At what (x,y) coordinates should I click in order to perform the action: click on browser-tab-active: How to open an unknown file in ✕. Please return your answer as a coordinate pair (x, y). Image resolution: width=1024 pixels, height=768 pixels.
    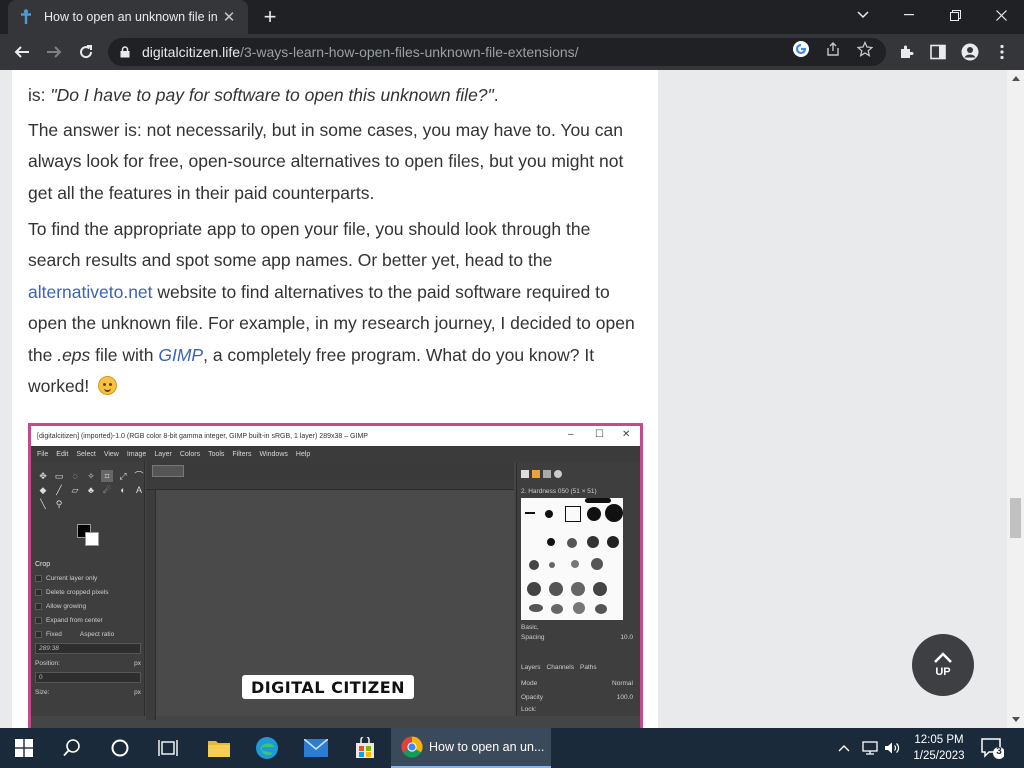
    Looking at the image, I should click on (128, 17).